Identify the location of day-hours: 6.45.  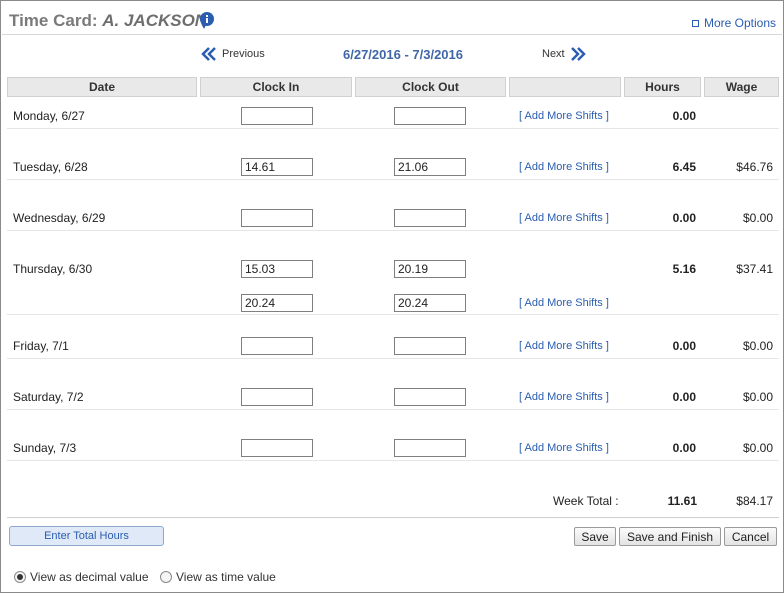
(684, 167).